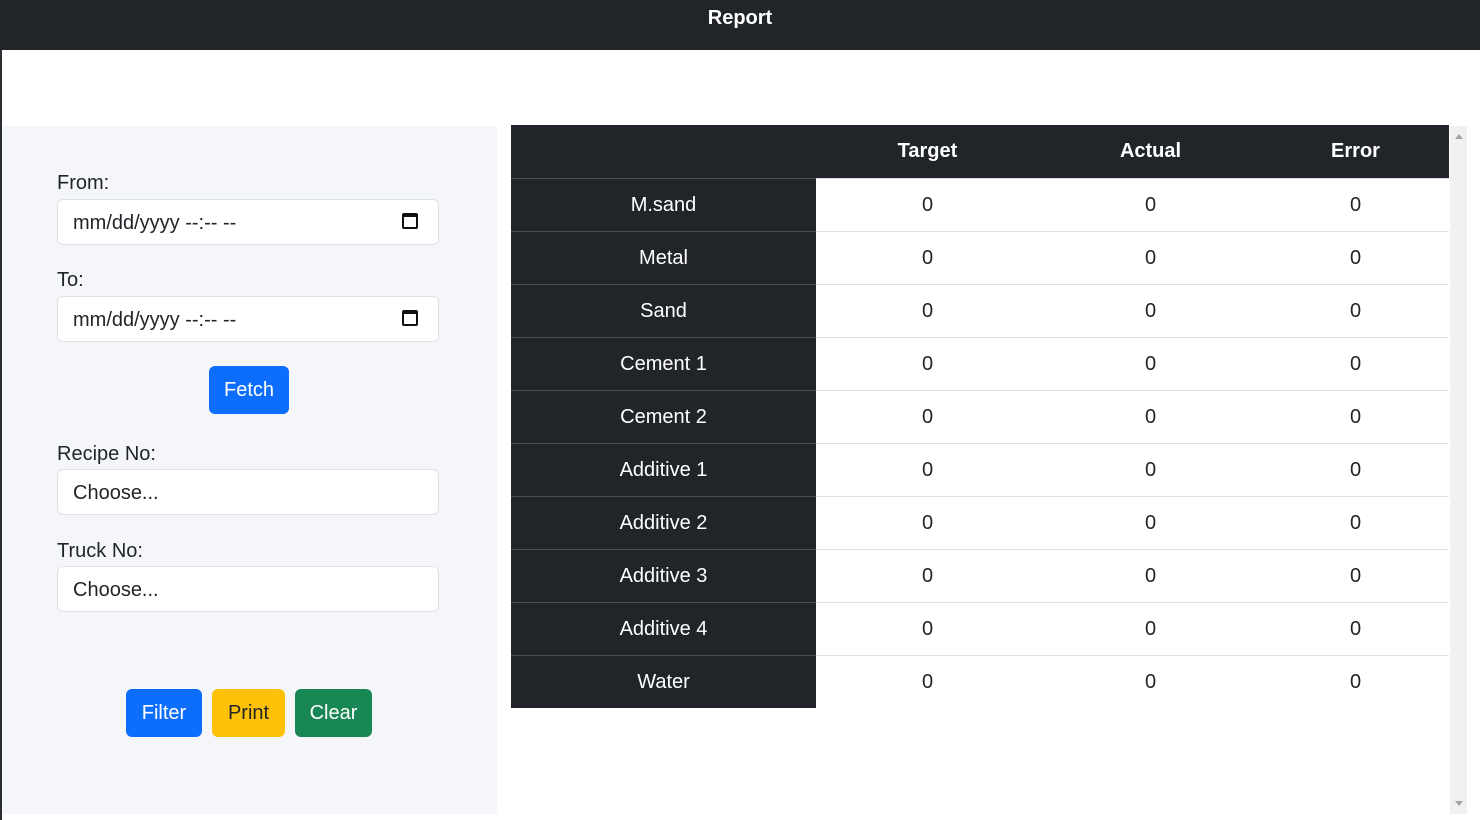  I want to click on table-row: Cement 1 0 0 0, so click(980, 364).